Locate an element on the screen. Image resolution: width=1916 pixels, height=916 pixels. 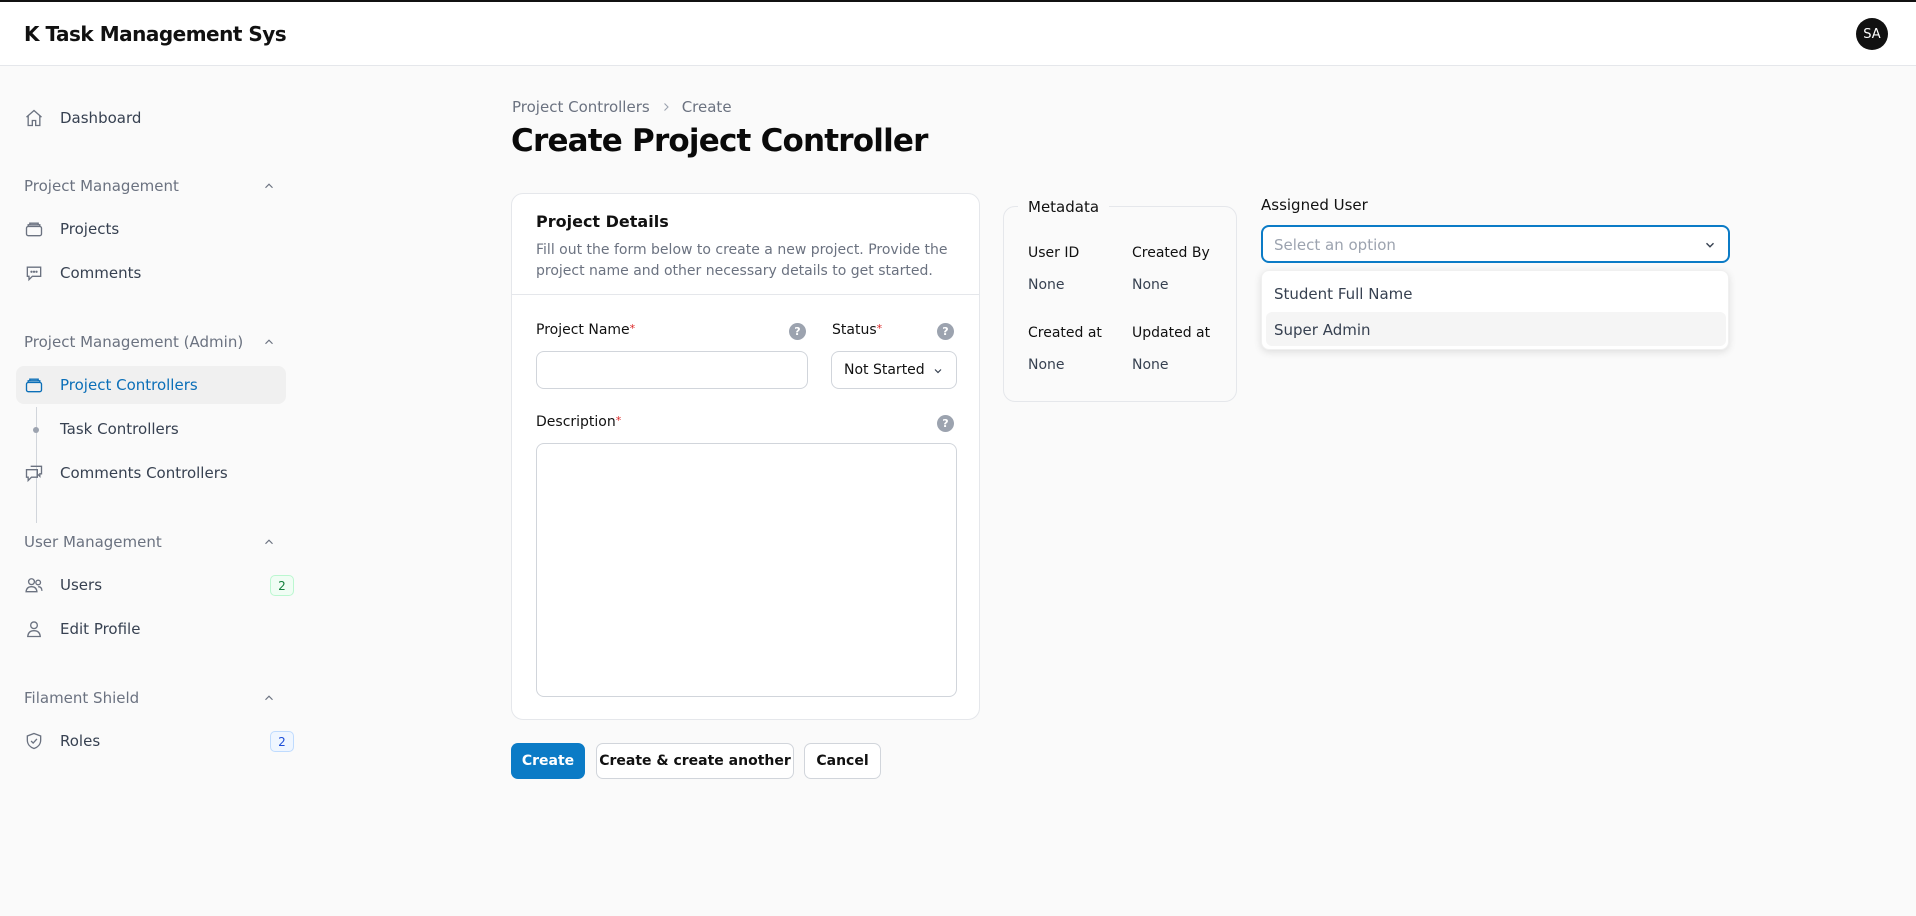
sidebar-item-label: Project Controllers is located at coordinates (129, 385).